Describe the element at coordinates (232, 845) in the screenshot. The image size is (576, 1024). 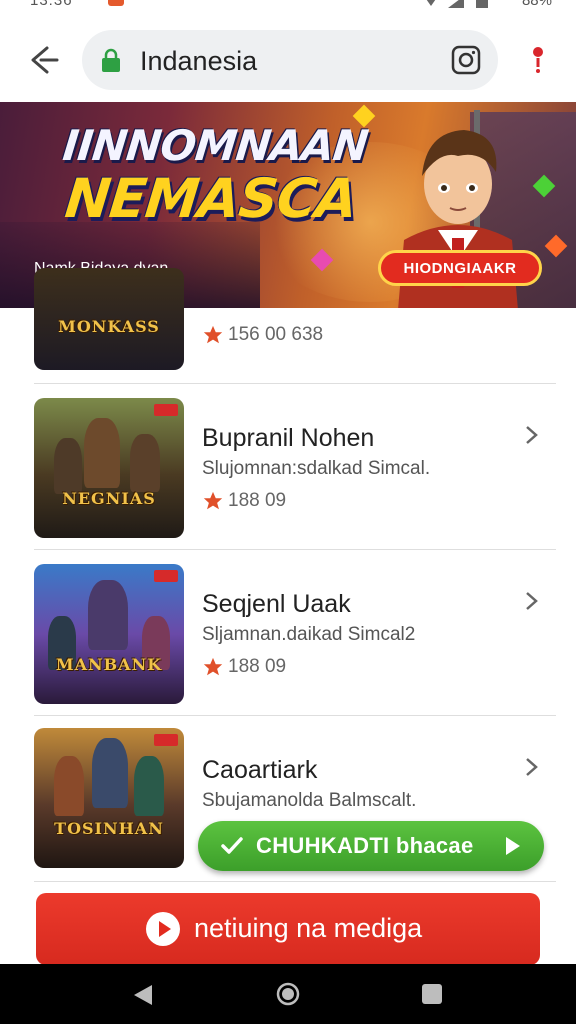
I see `check-icon` at that location.